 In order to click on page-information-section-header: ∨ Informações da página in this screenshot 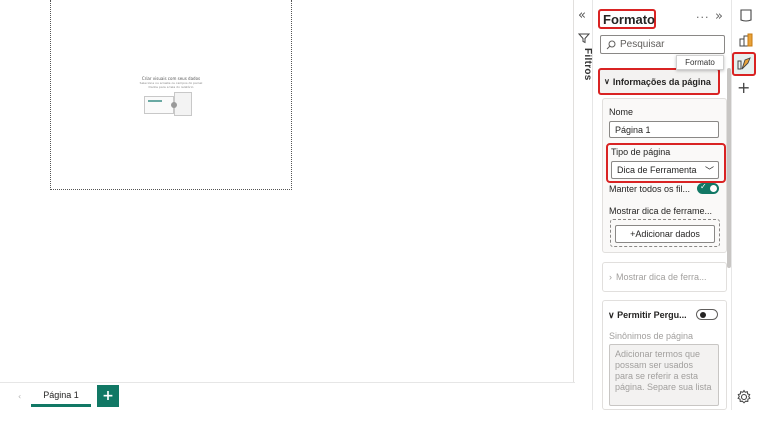, I will do `click(659, 81)`.